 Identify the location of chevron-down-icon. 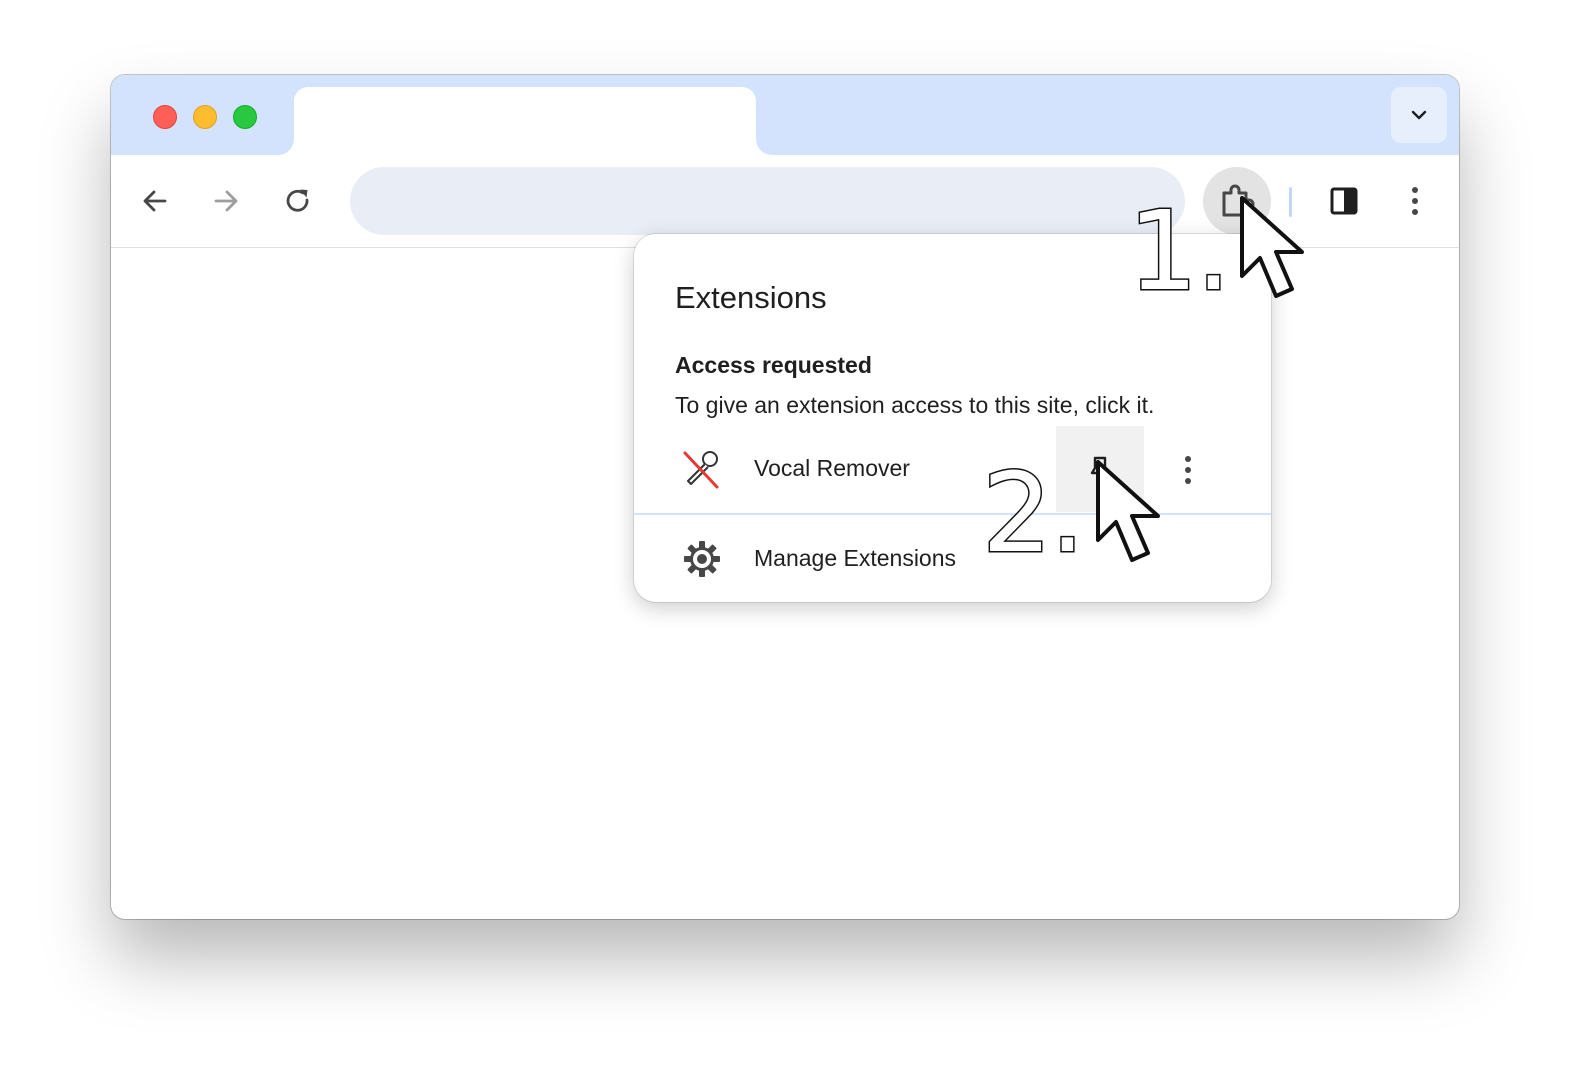
(1419, 115).